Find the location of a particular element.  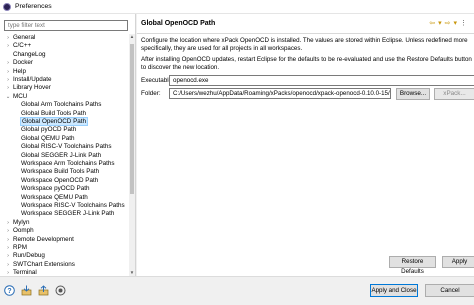

tree-item: Workspace Build Tools Path is located at coordinates (56, 172).